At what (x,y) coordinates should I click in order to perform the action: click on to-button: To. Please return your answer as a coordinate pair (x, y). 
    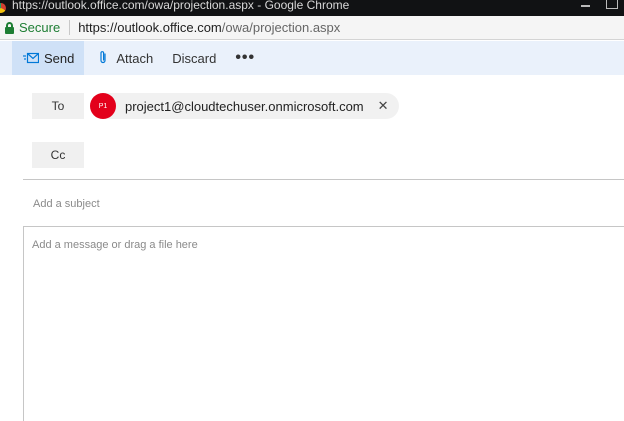
    Looking at the image, I should click on (58, 106).